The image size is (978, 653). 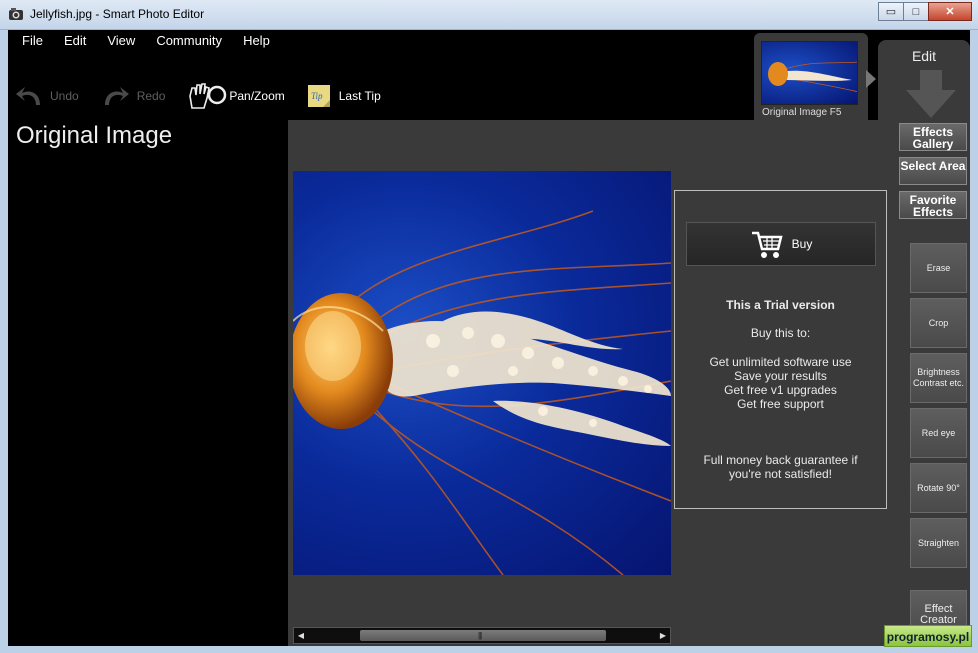 What do you see at coordinates (4, 338) in the screenshot?
I see `window-frame-left` at bounding box center [4, 338].